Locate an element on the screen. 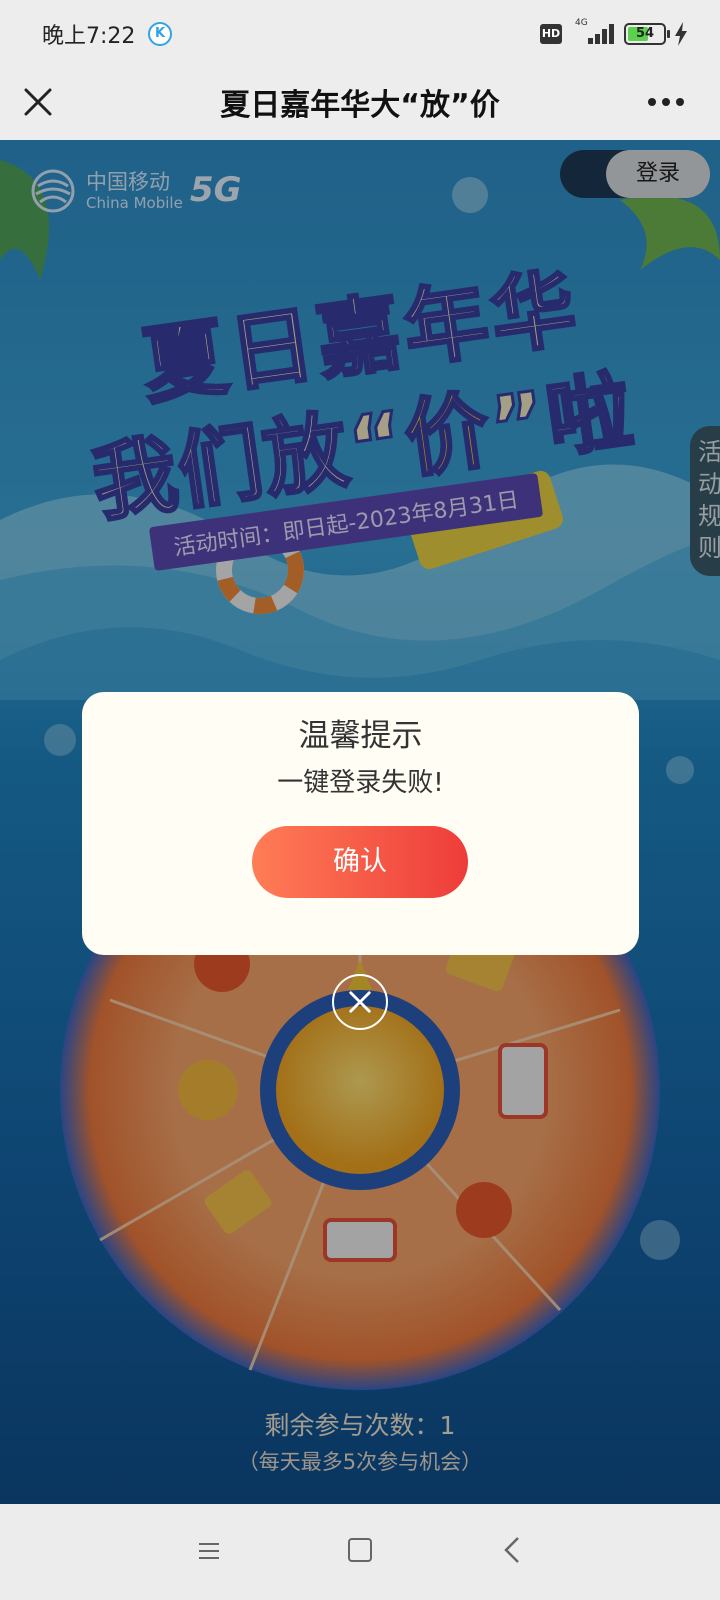 The image size is (720, 1600). back-icon is located at coordinates (512, 1550).